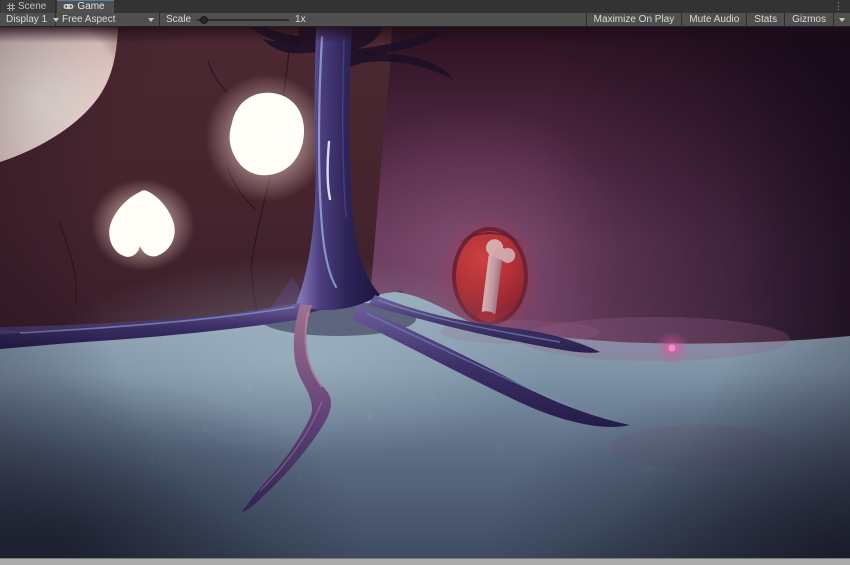 Image resolution: width=850 pixels, height=565 pixels. Describe the element at coordinates (425, 561) in the screenshot. I see `window-bottom-strip` at that location.